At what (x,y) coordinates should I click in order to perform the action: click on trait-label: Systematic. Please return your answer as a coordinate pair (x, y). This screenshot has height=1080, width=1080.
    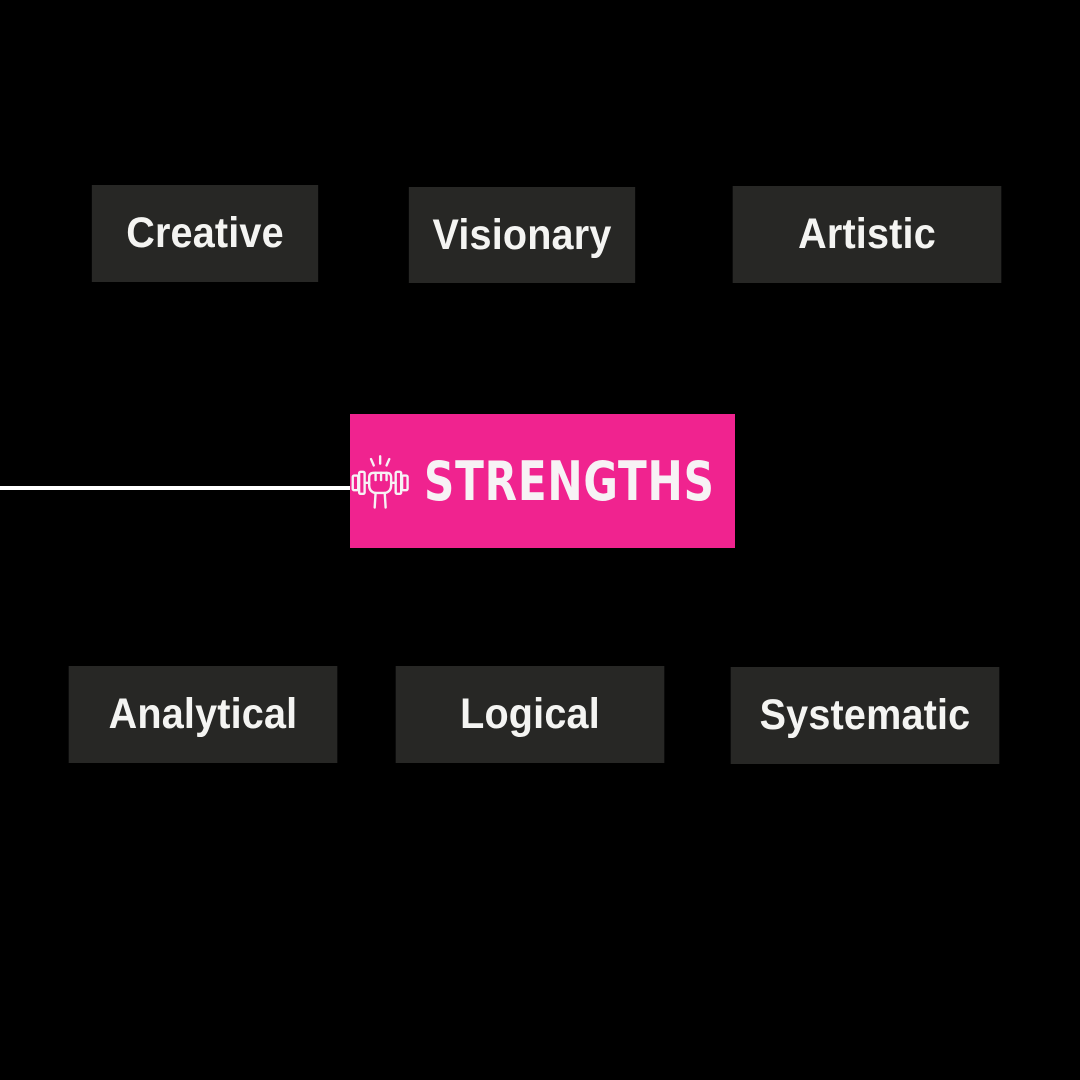
    Looking at the image, I should click on (865, 715).